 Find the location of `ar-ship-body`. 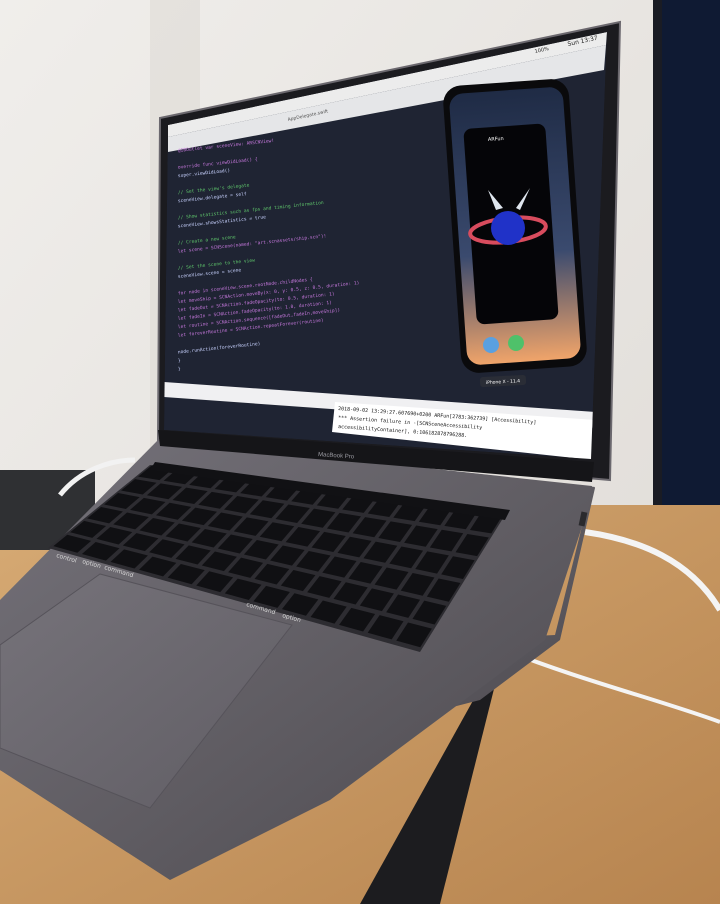

ar-ship-body is located at coordinates (508, 228).